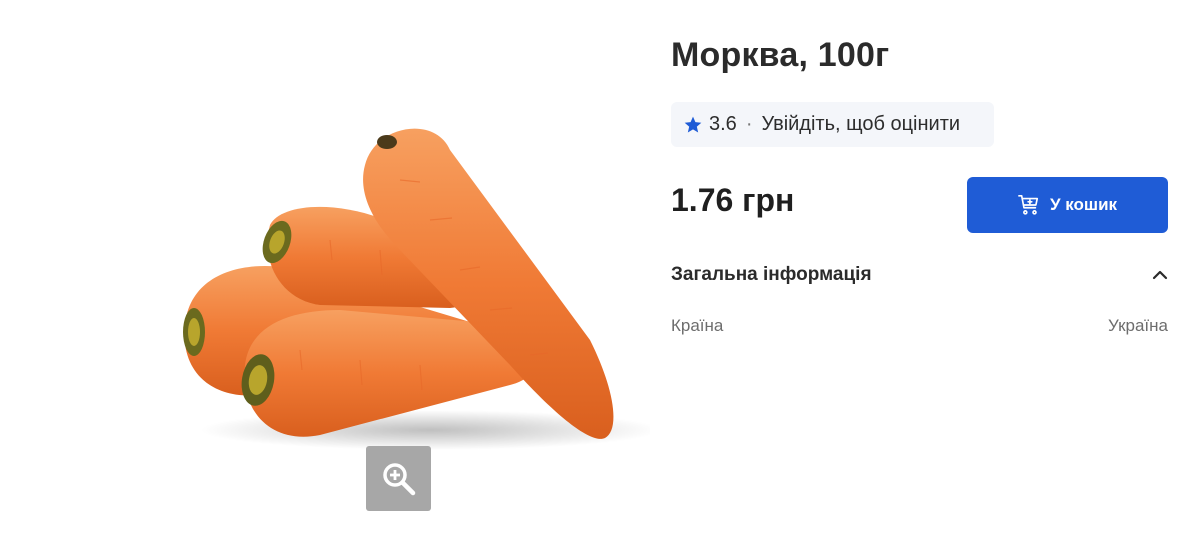  I want to click on rating-bar: 3.6 · Увійдіть, щоб оцінити, so click(832, 124).